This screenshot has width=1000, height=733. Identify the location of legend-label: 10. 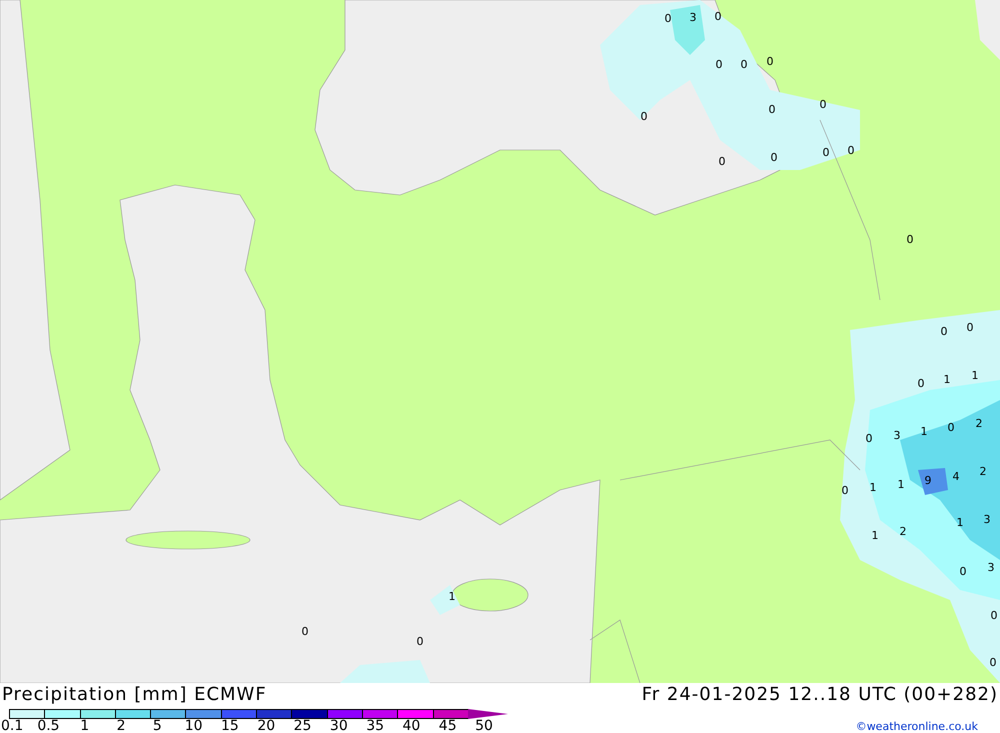
(194, 726).